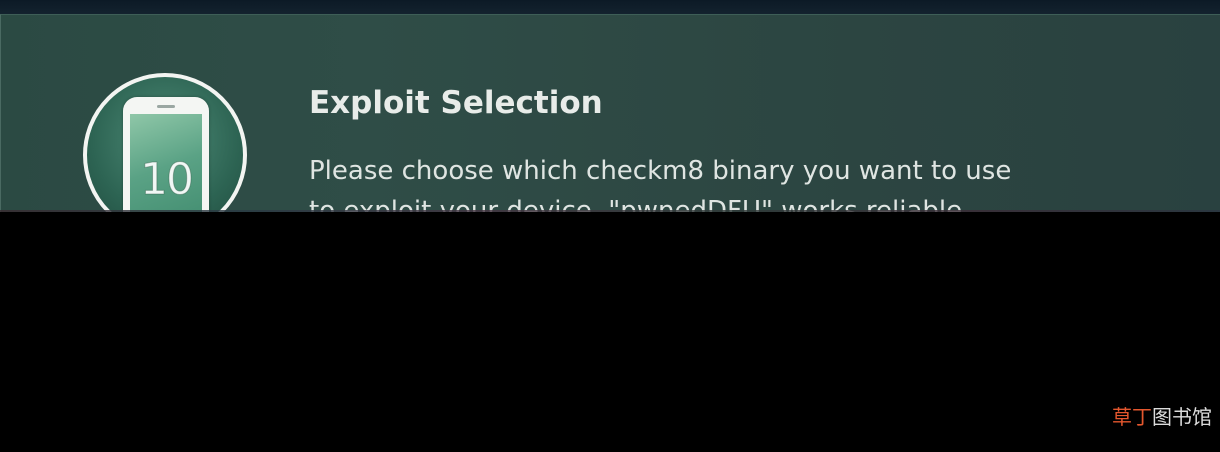 Image resolution: width=1220 pixels, height=452 pixels. What do you see at coordinates (166, 106) in the screenshot?
I see `phone-speaker` at bounding box center [166, 106].